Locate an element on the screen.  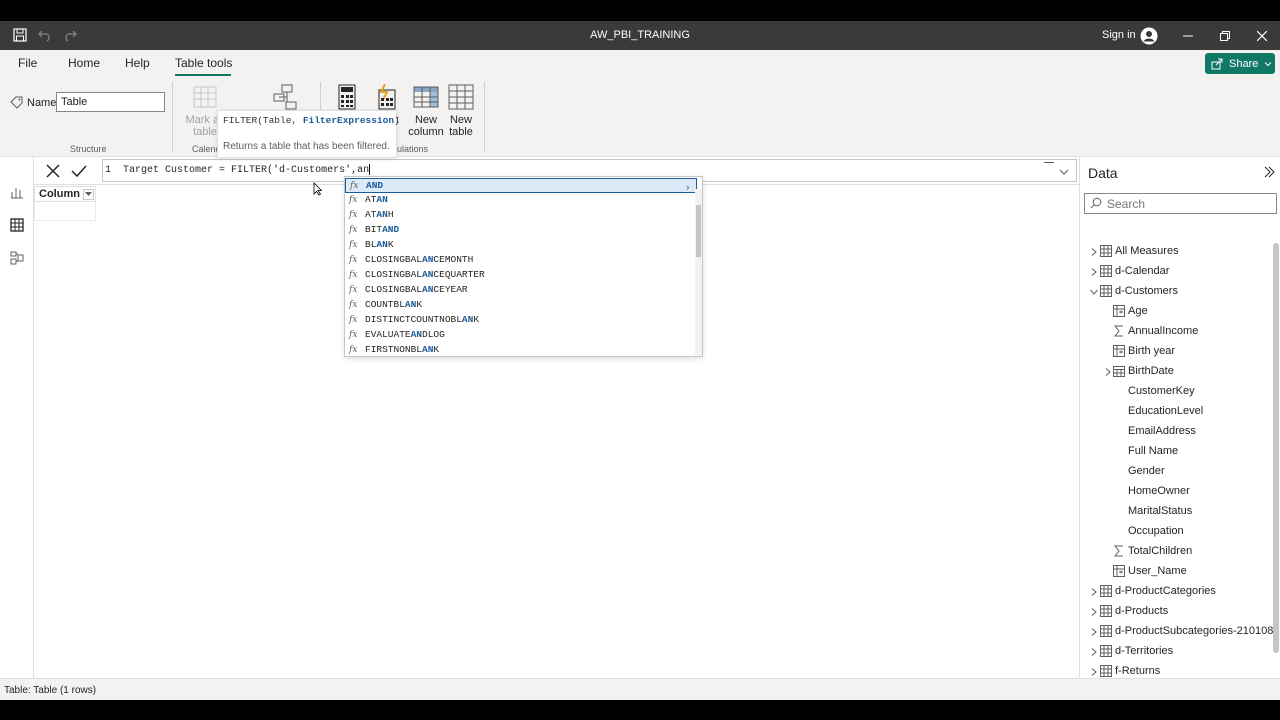
name-label: Name is located at coordinates (33, 102).